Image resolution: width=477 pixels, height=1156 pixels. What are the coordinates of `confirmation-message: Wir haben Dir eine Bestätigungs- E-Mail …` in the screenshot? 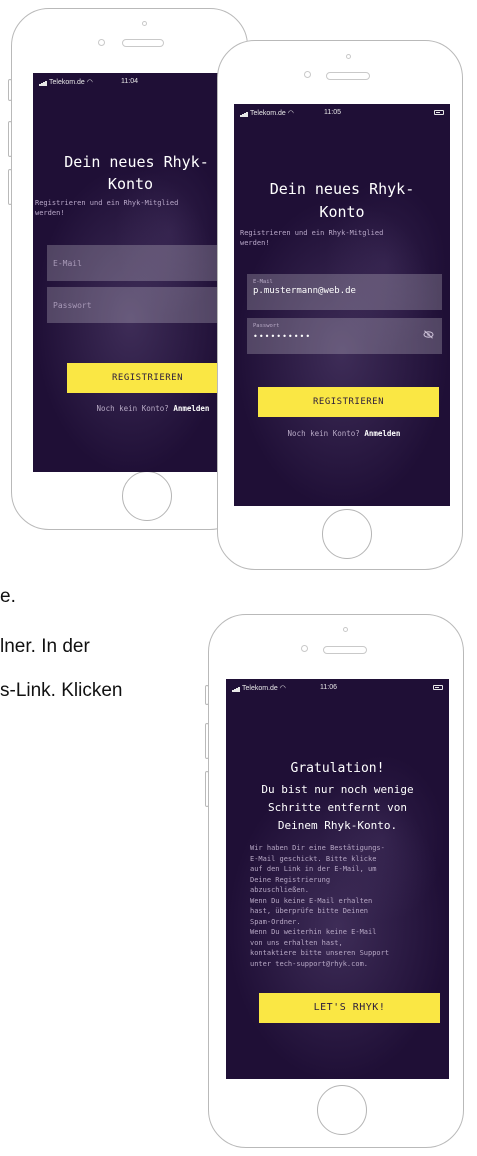 It's located at (345, 906).